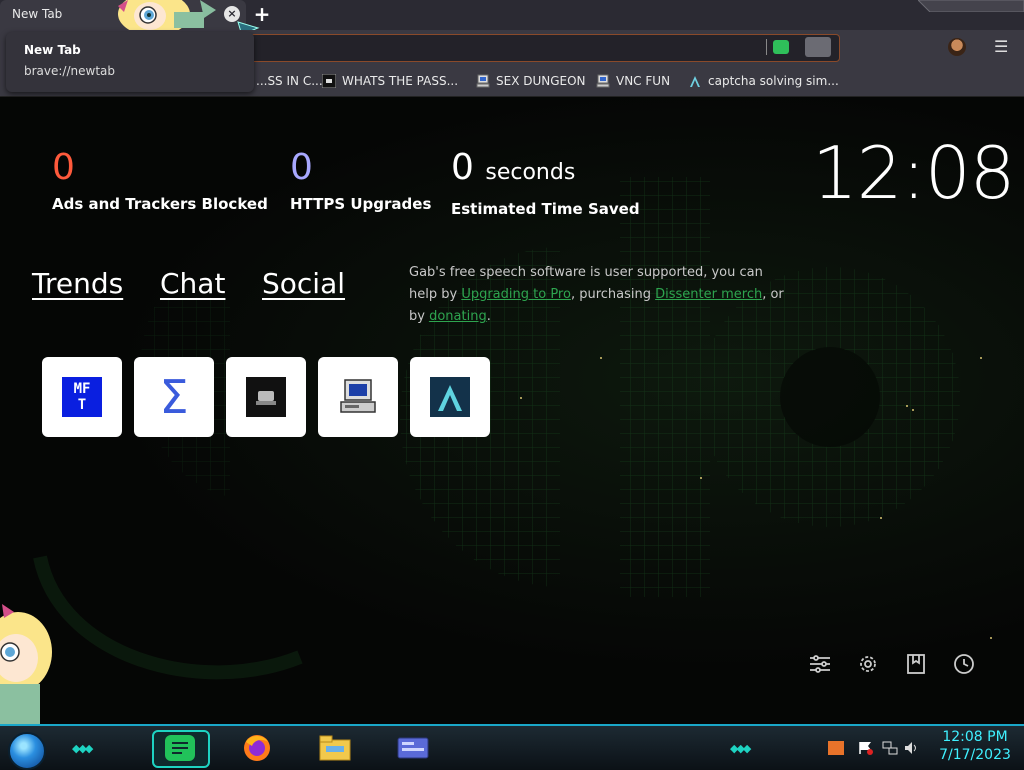  I want to click on computer-logo-icon, so click(358, 396).